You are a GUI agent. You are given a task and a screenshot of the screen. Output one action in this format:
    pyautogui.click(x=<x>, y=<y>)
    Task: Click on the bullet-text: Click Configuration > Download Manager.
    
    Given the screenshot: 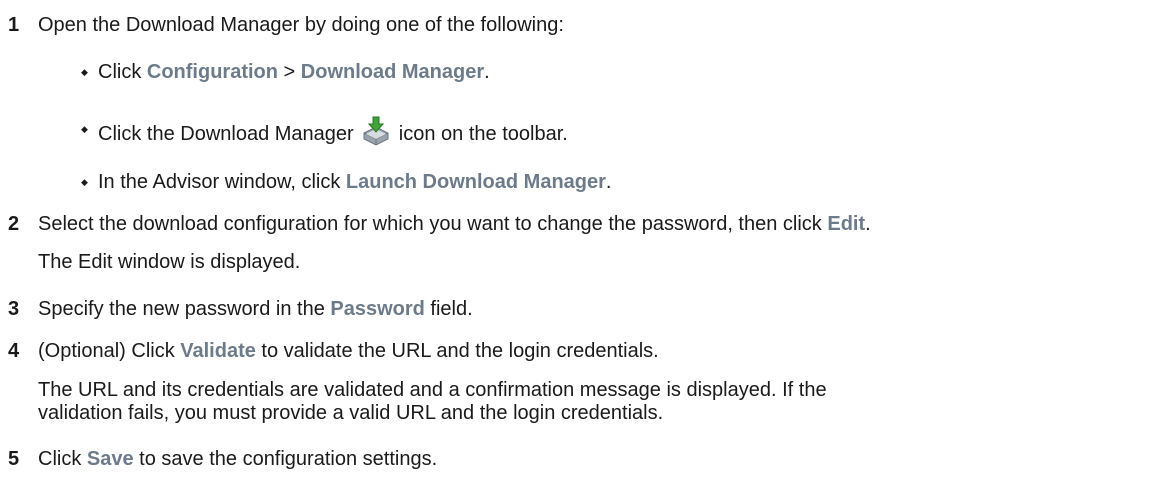 What is the action you would take?
    pyautogui.click(x=294, y=72)
    